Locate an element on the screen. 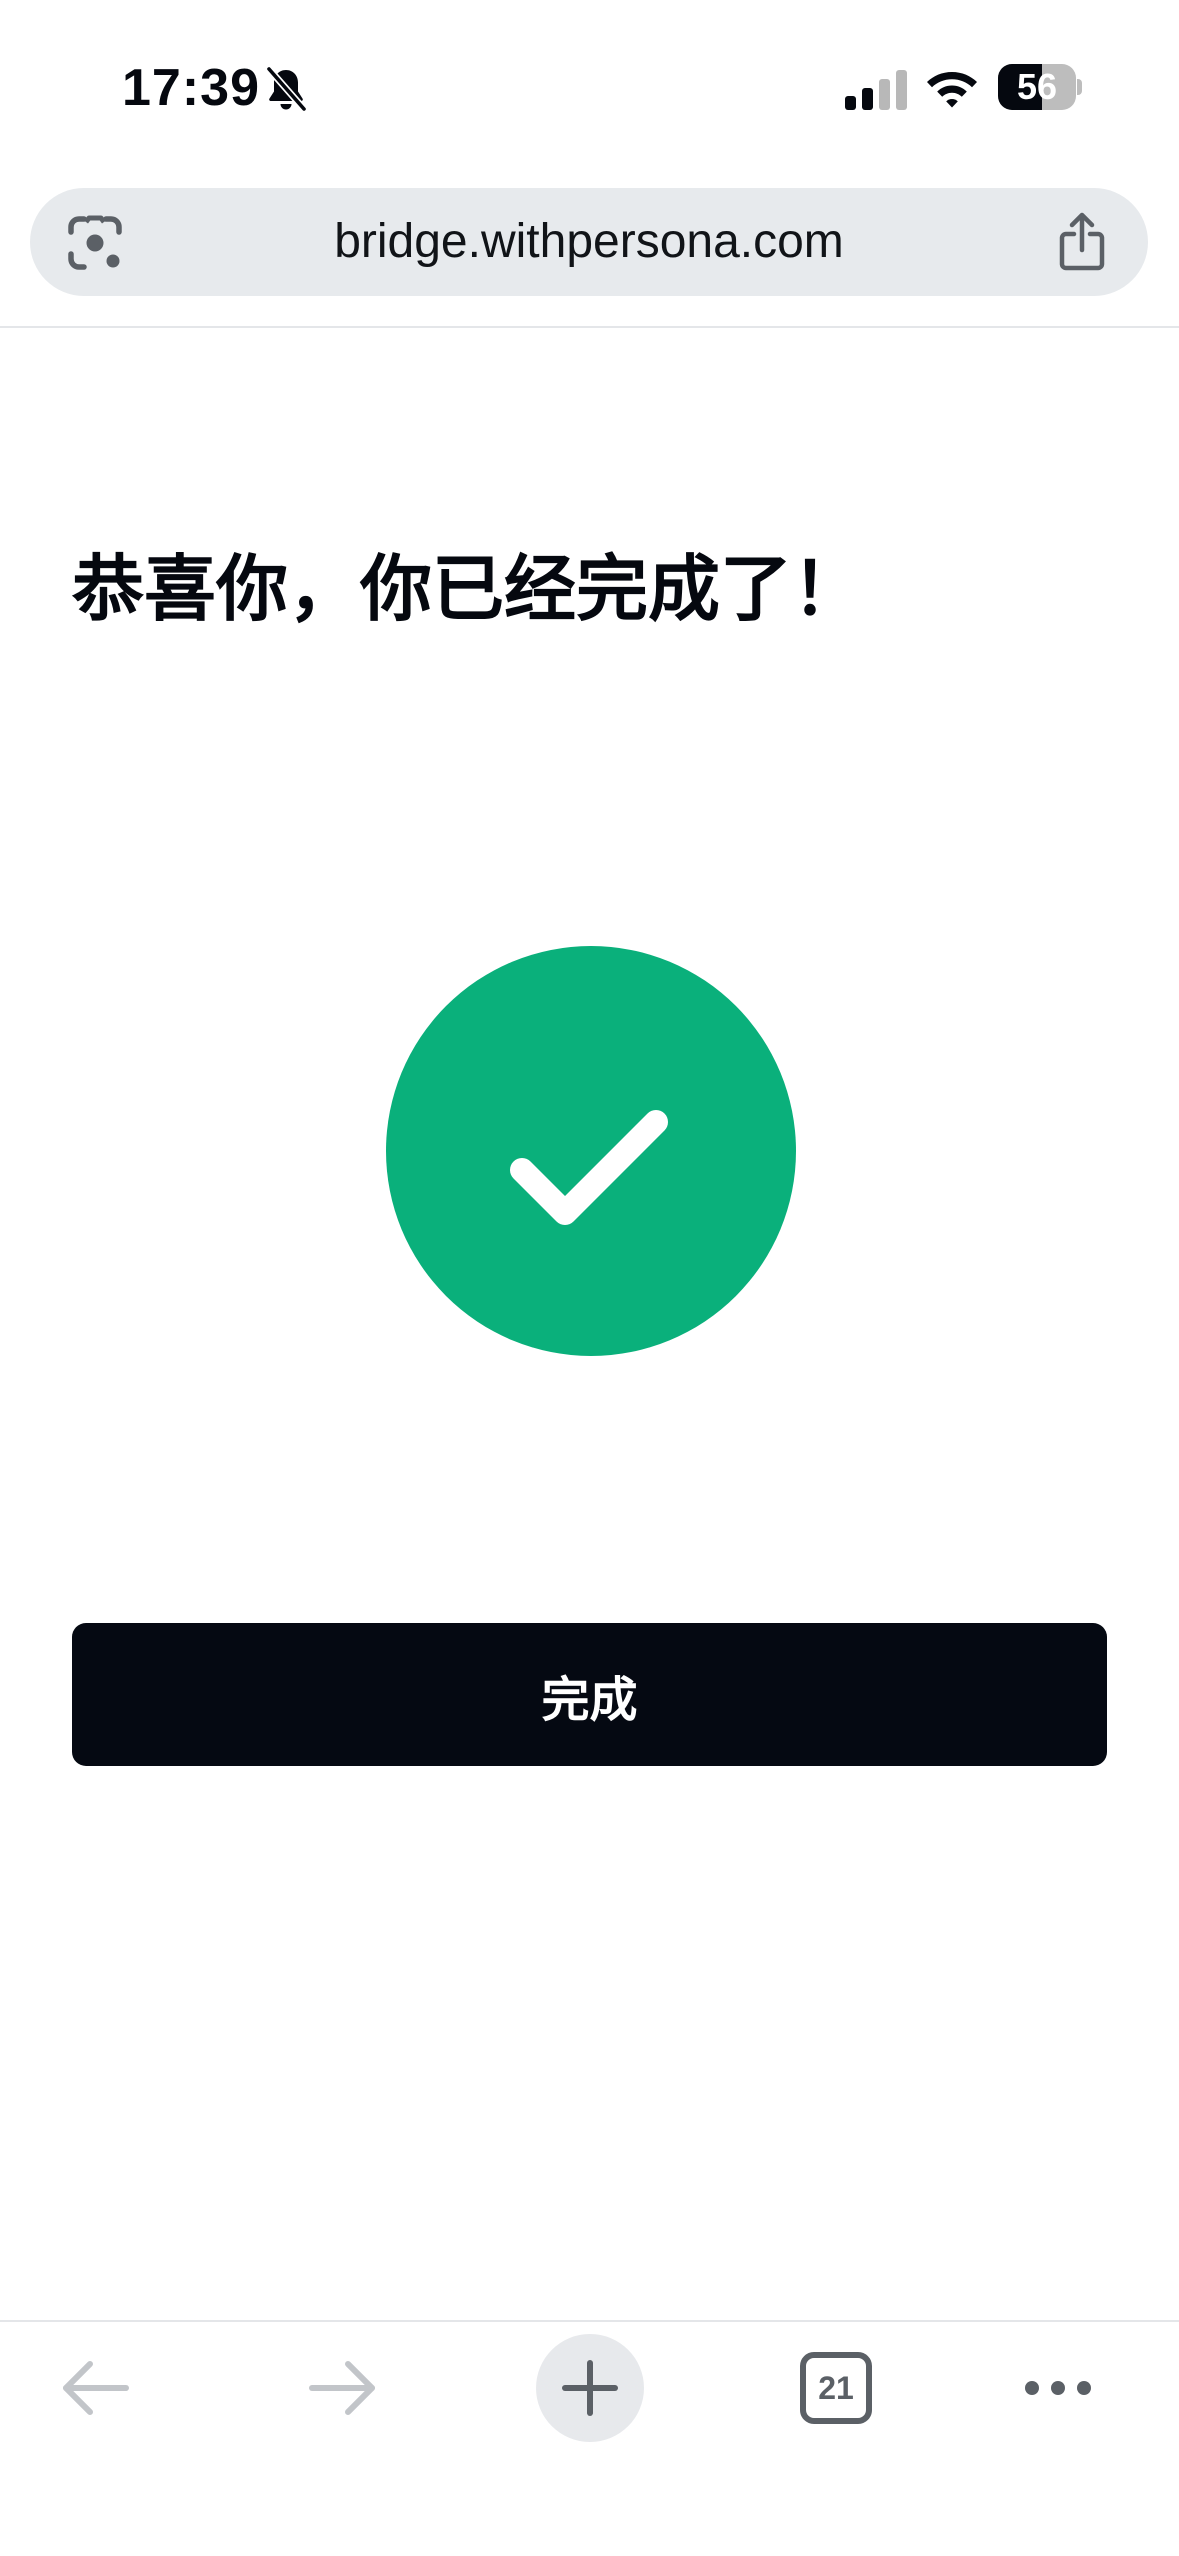 The image size is (1179, 2556). checkmark-icon is located at coordinates (589, 1167).